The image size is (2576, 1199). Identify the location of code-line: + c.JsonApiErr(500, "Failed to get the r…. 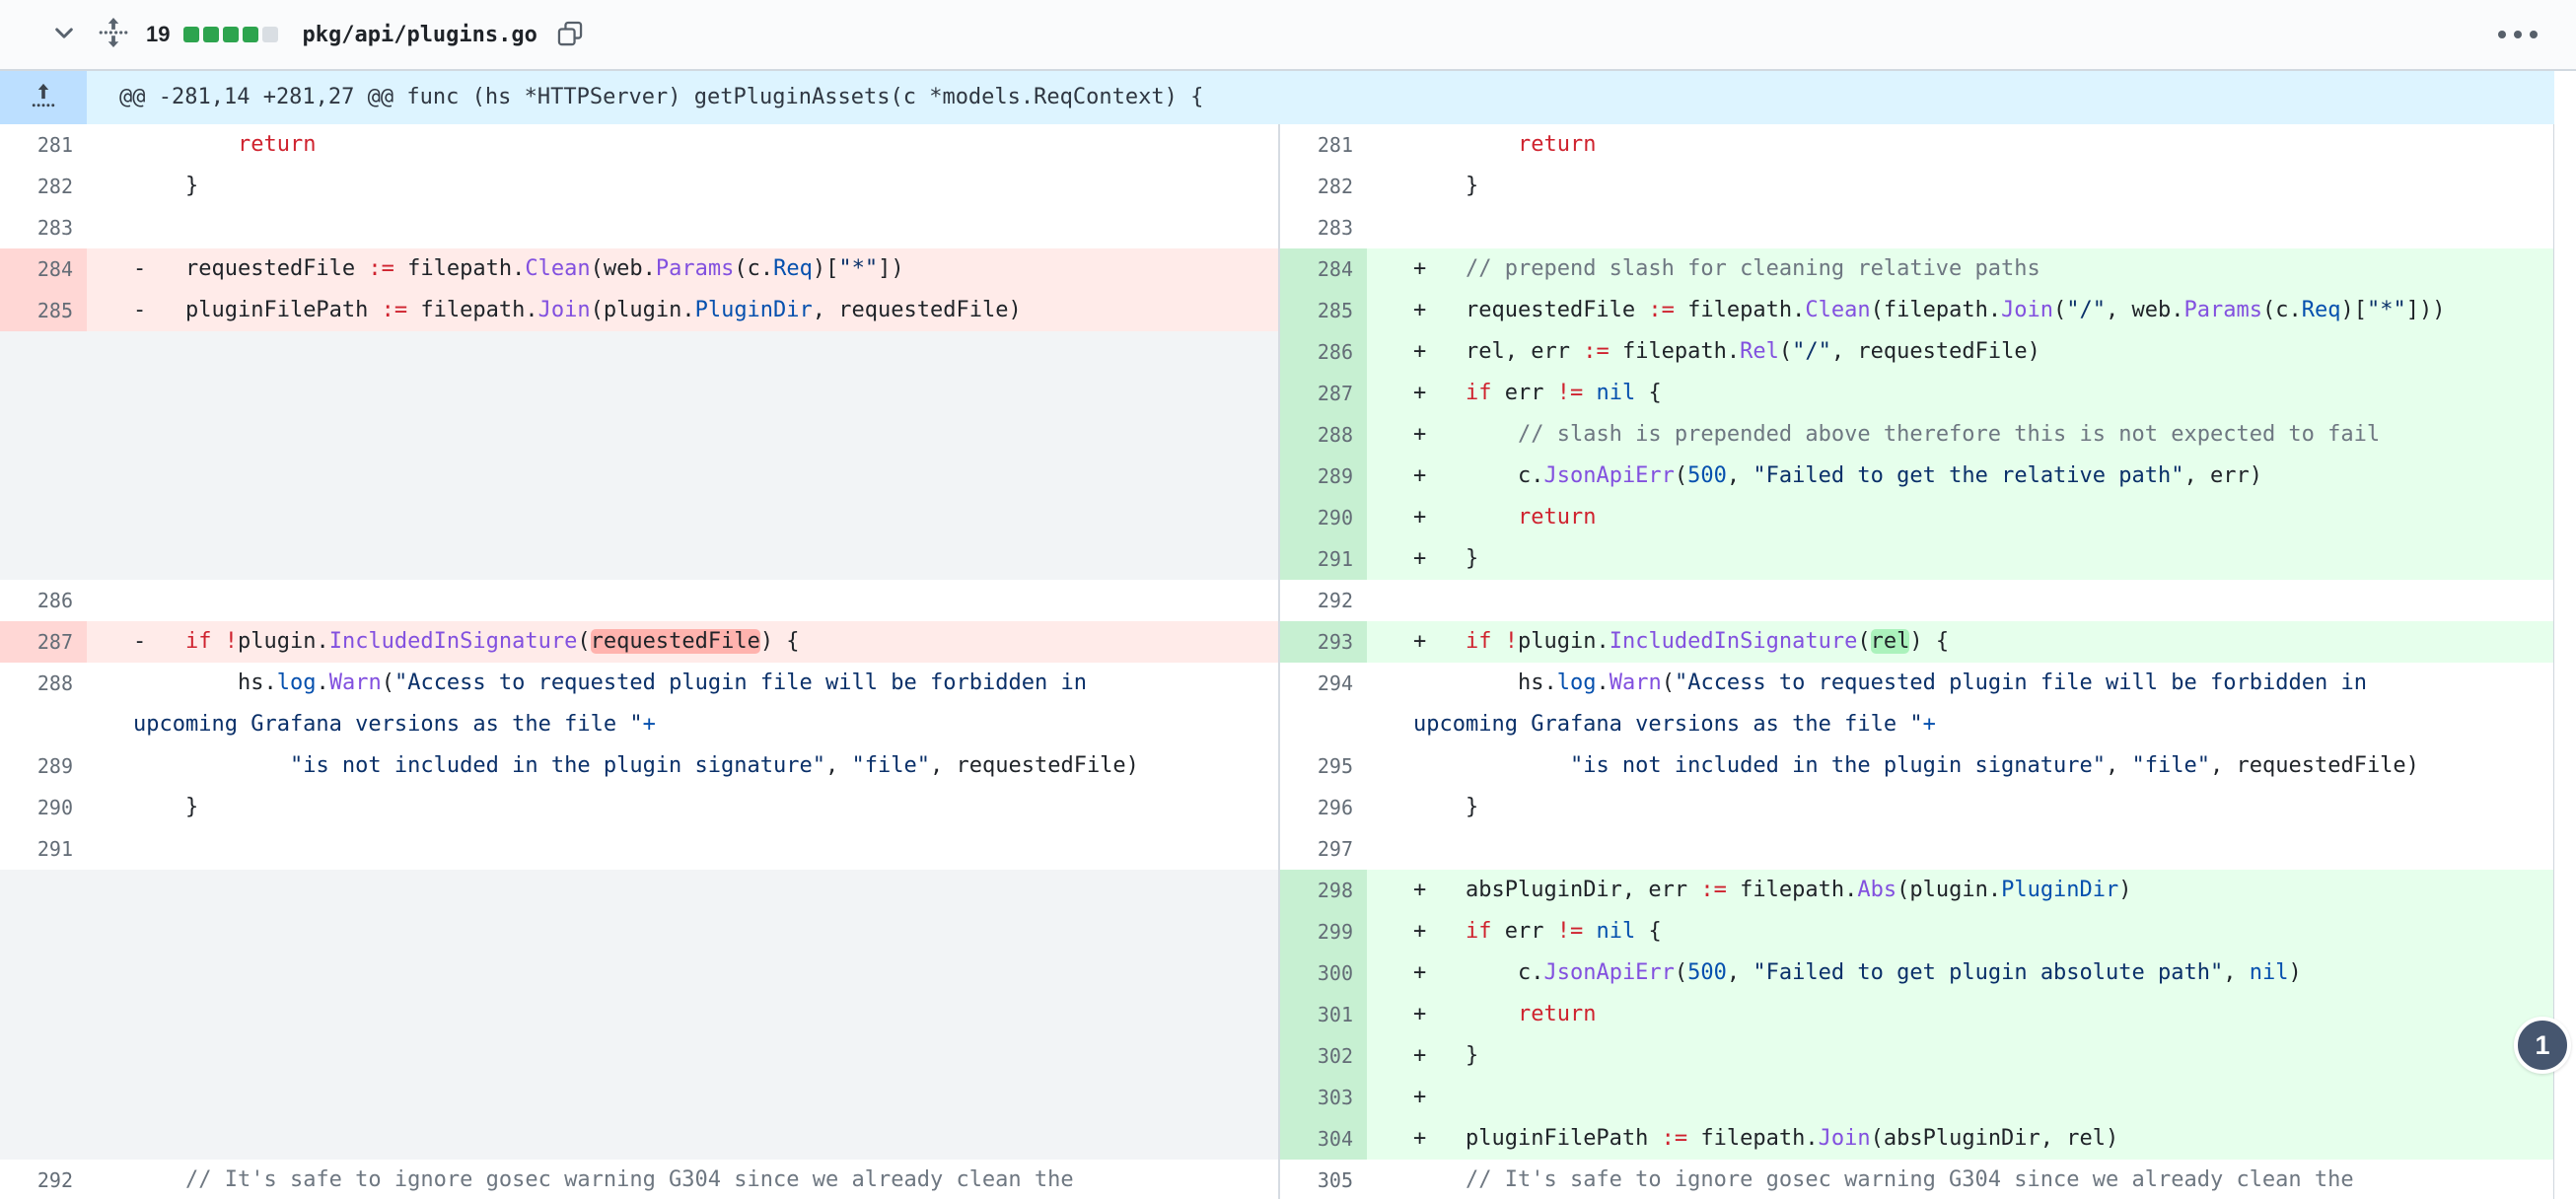
(1960, 477).